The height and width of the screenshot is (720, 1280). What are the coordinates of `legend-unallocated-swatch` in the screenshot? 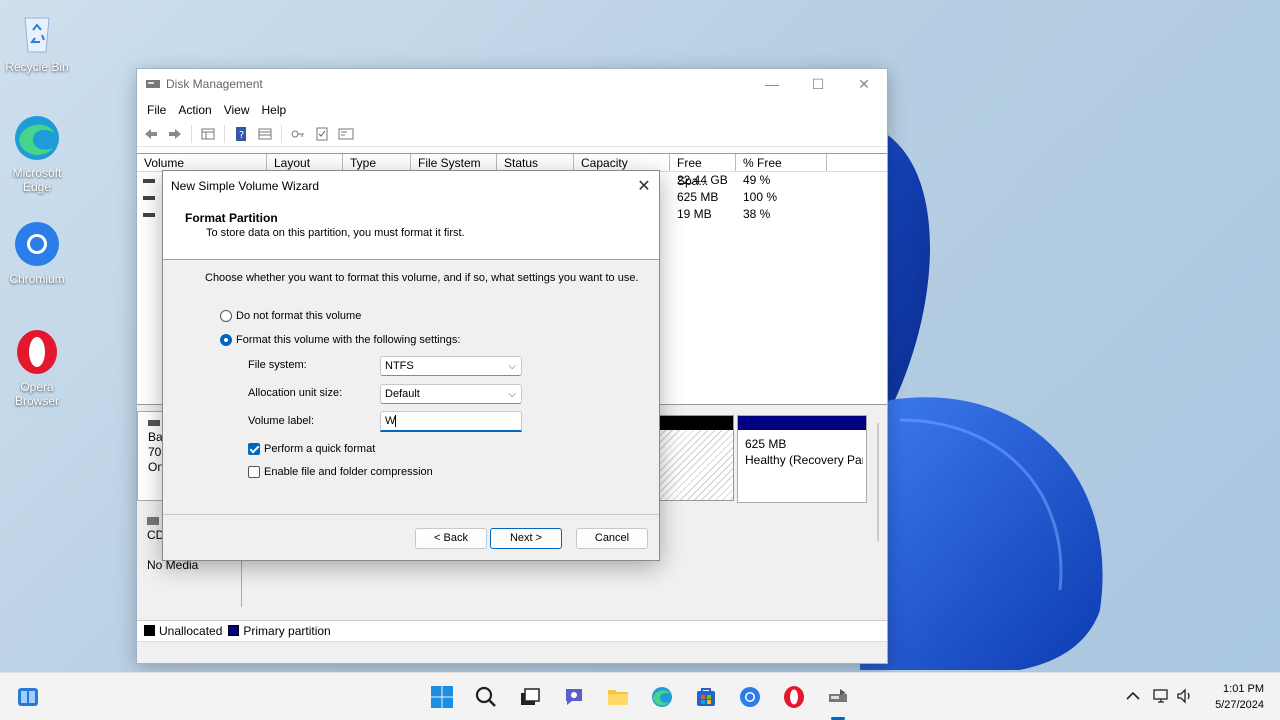 It's located at (149, 630).